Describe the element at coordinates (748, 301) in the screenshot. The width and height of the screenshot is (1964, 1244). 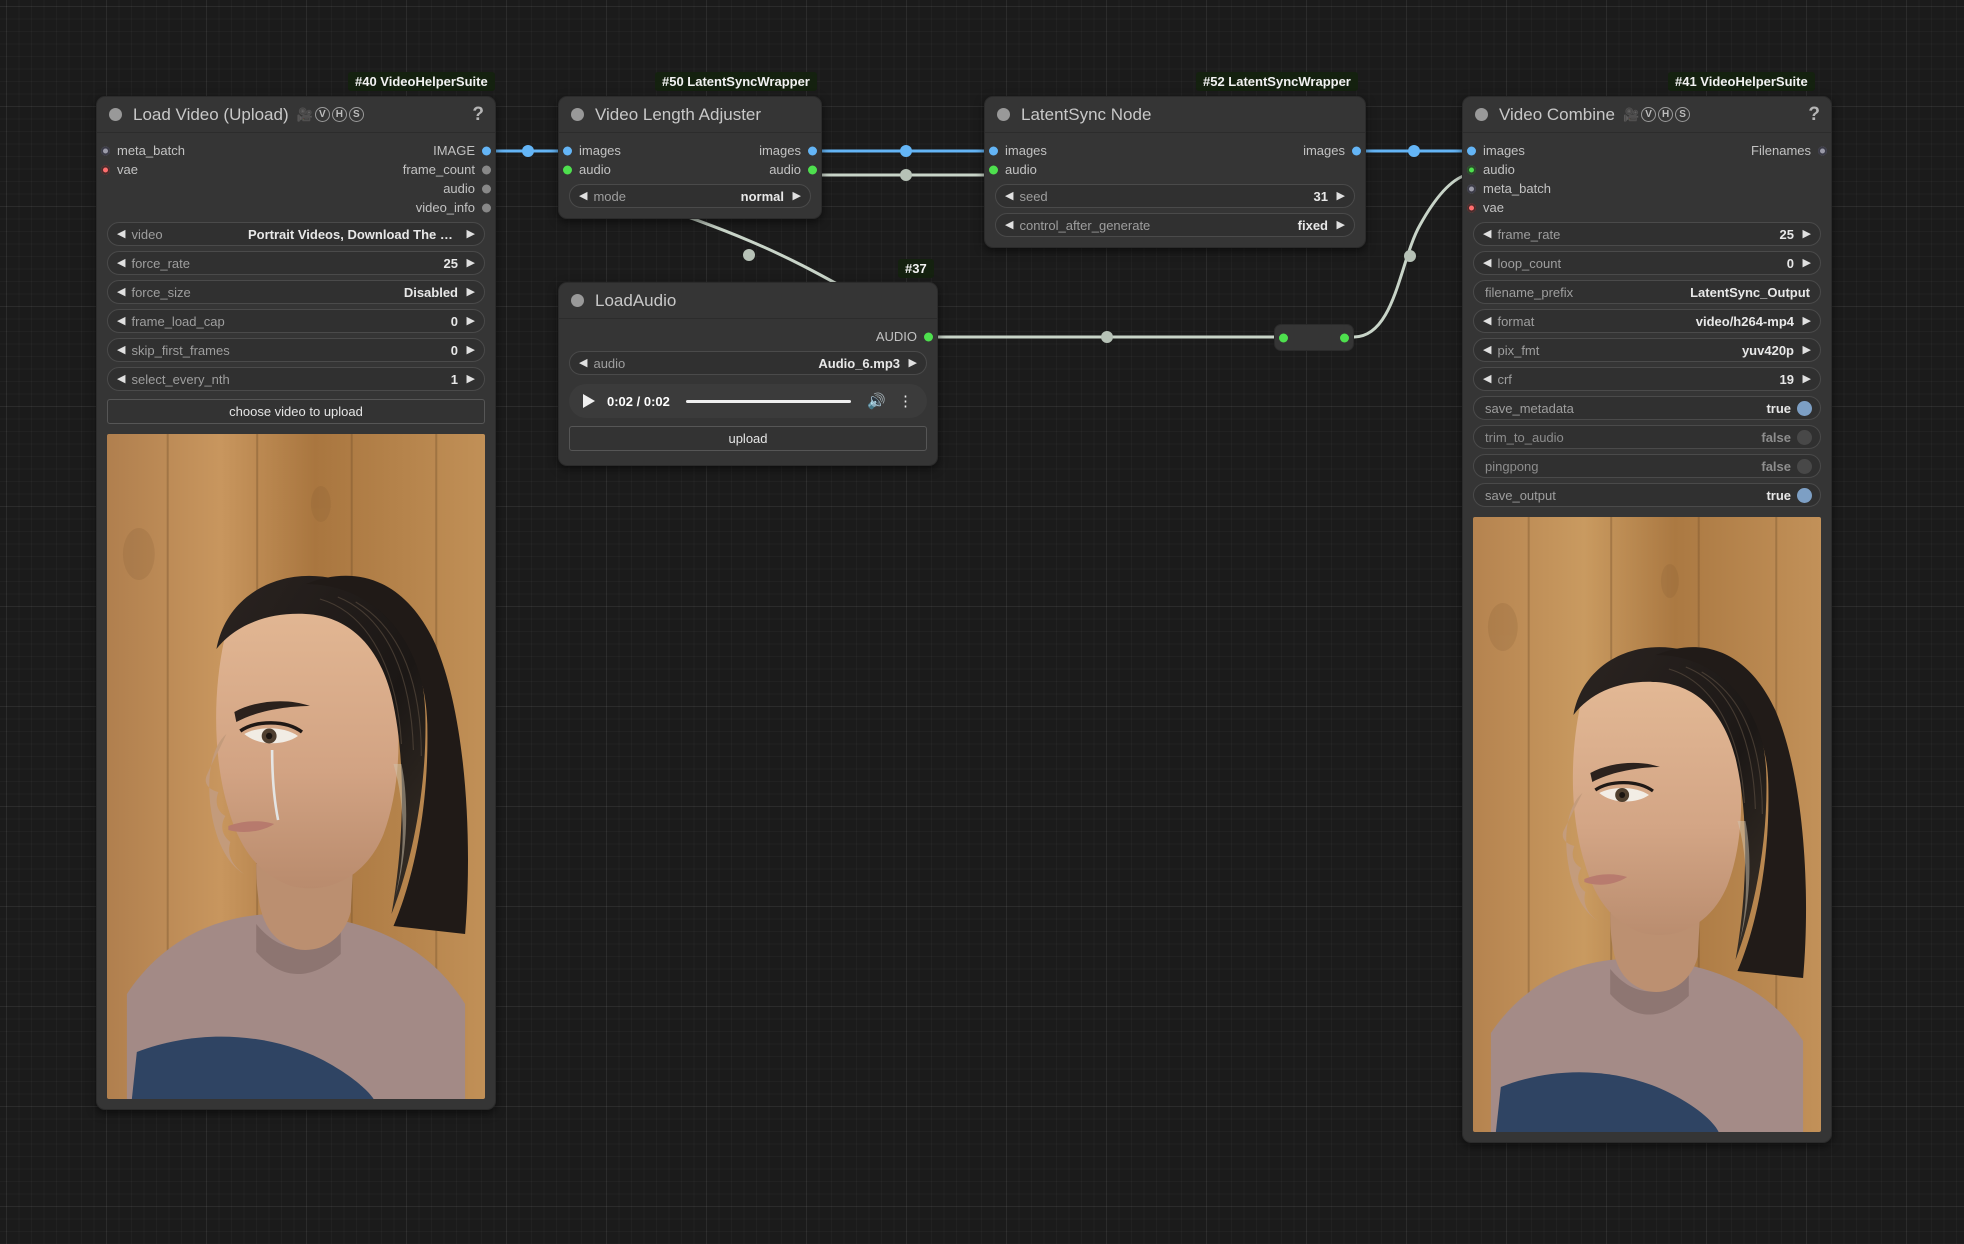
I see `node-title-load-audio: LoadAudio` at that location.